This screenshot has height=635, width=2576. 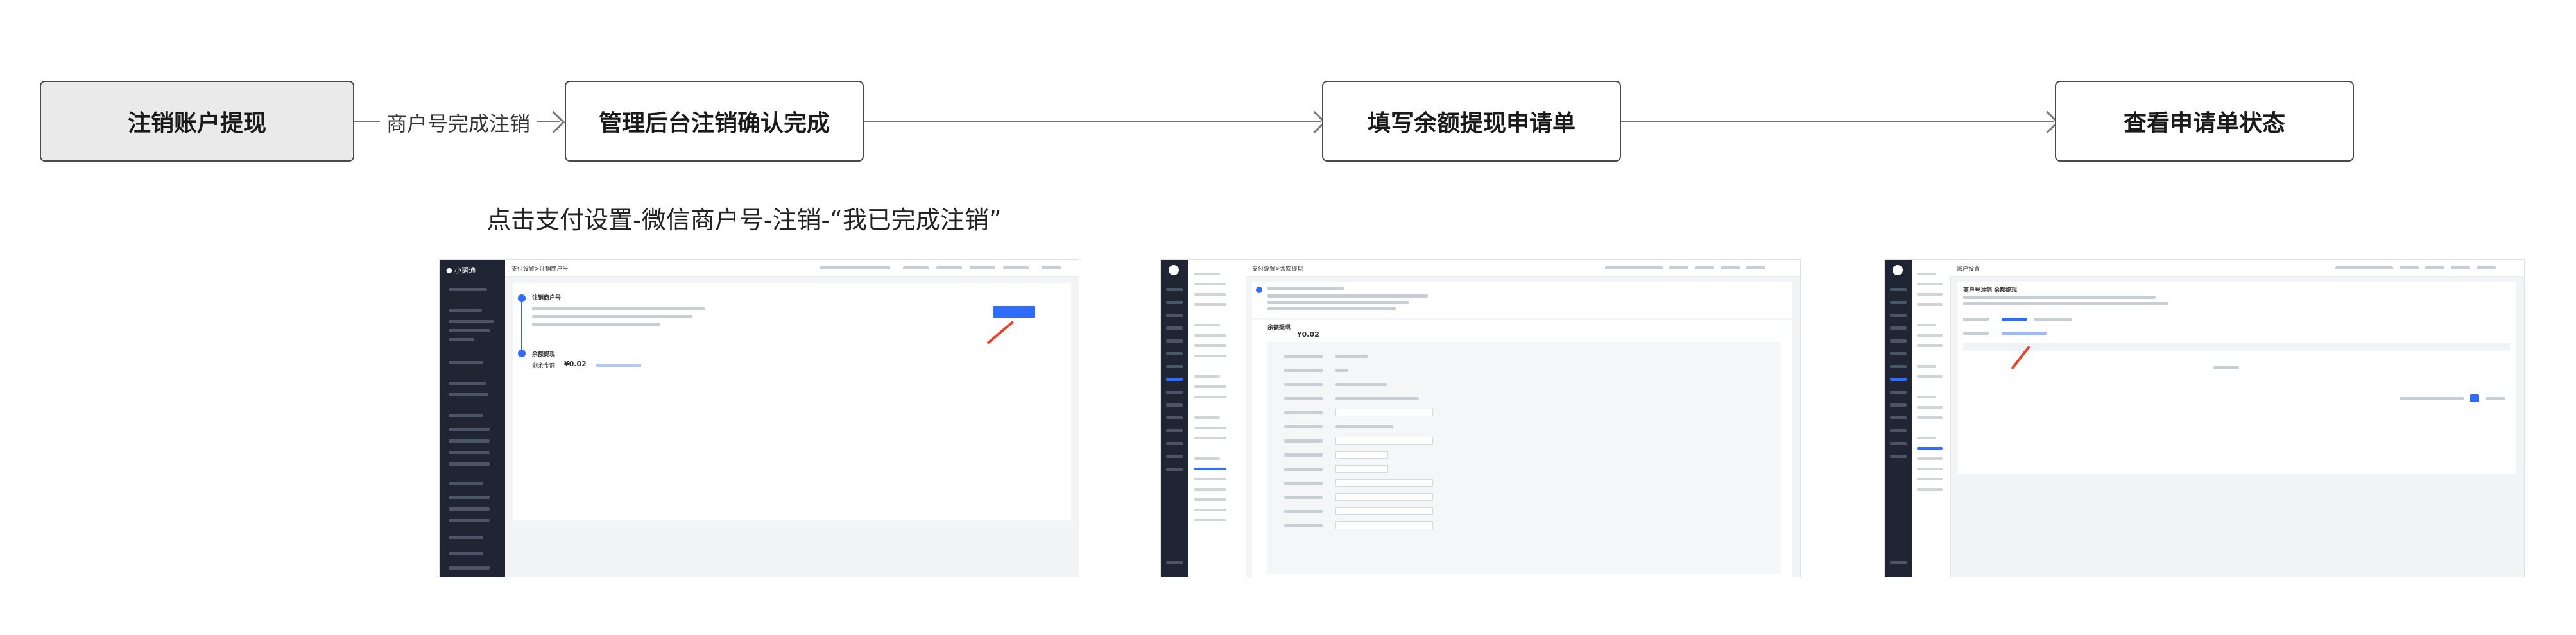 What do you see at coordinates (461, 270) in the screenshot?
I see `logo: ● 小鹅通` at bounding box center [461, 270].